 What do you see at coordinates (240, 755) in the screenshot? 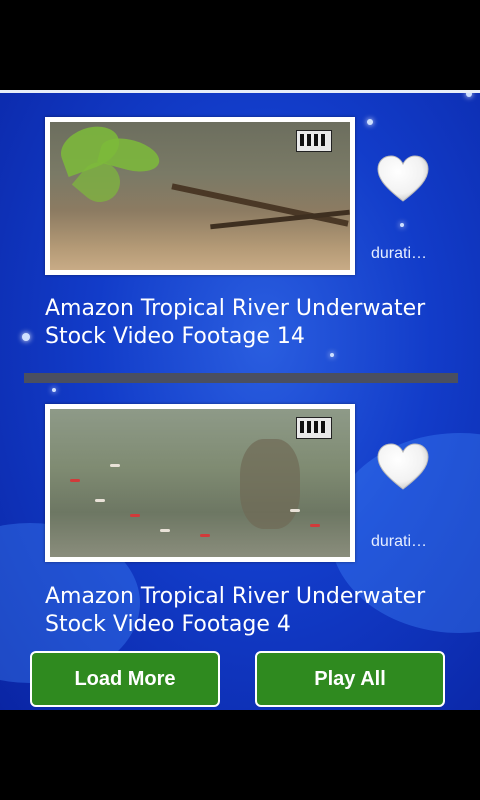
I see `bottom-bar-area` at bounding box center [240, 755].